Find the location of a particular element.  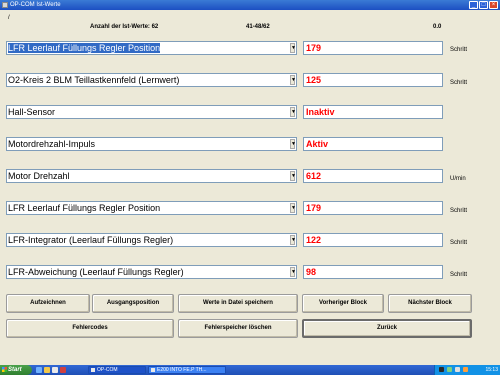

windows-logo-icon is located at coordinates (4, 369).